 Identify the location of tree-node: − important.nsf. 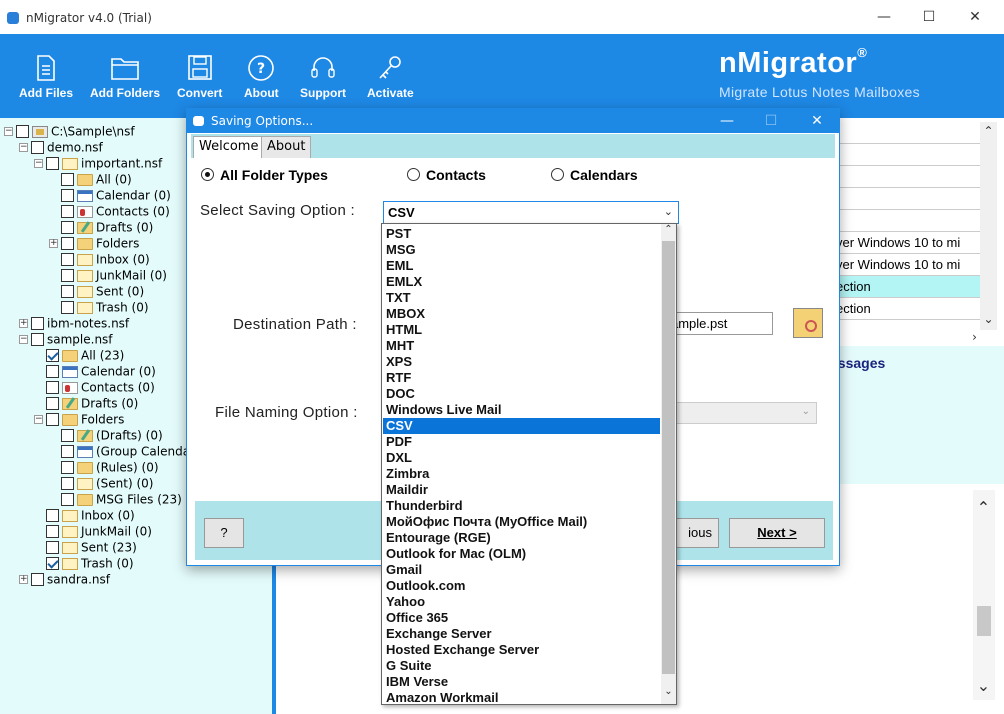
(98, 163).